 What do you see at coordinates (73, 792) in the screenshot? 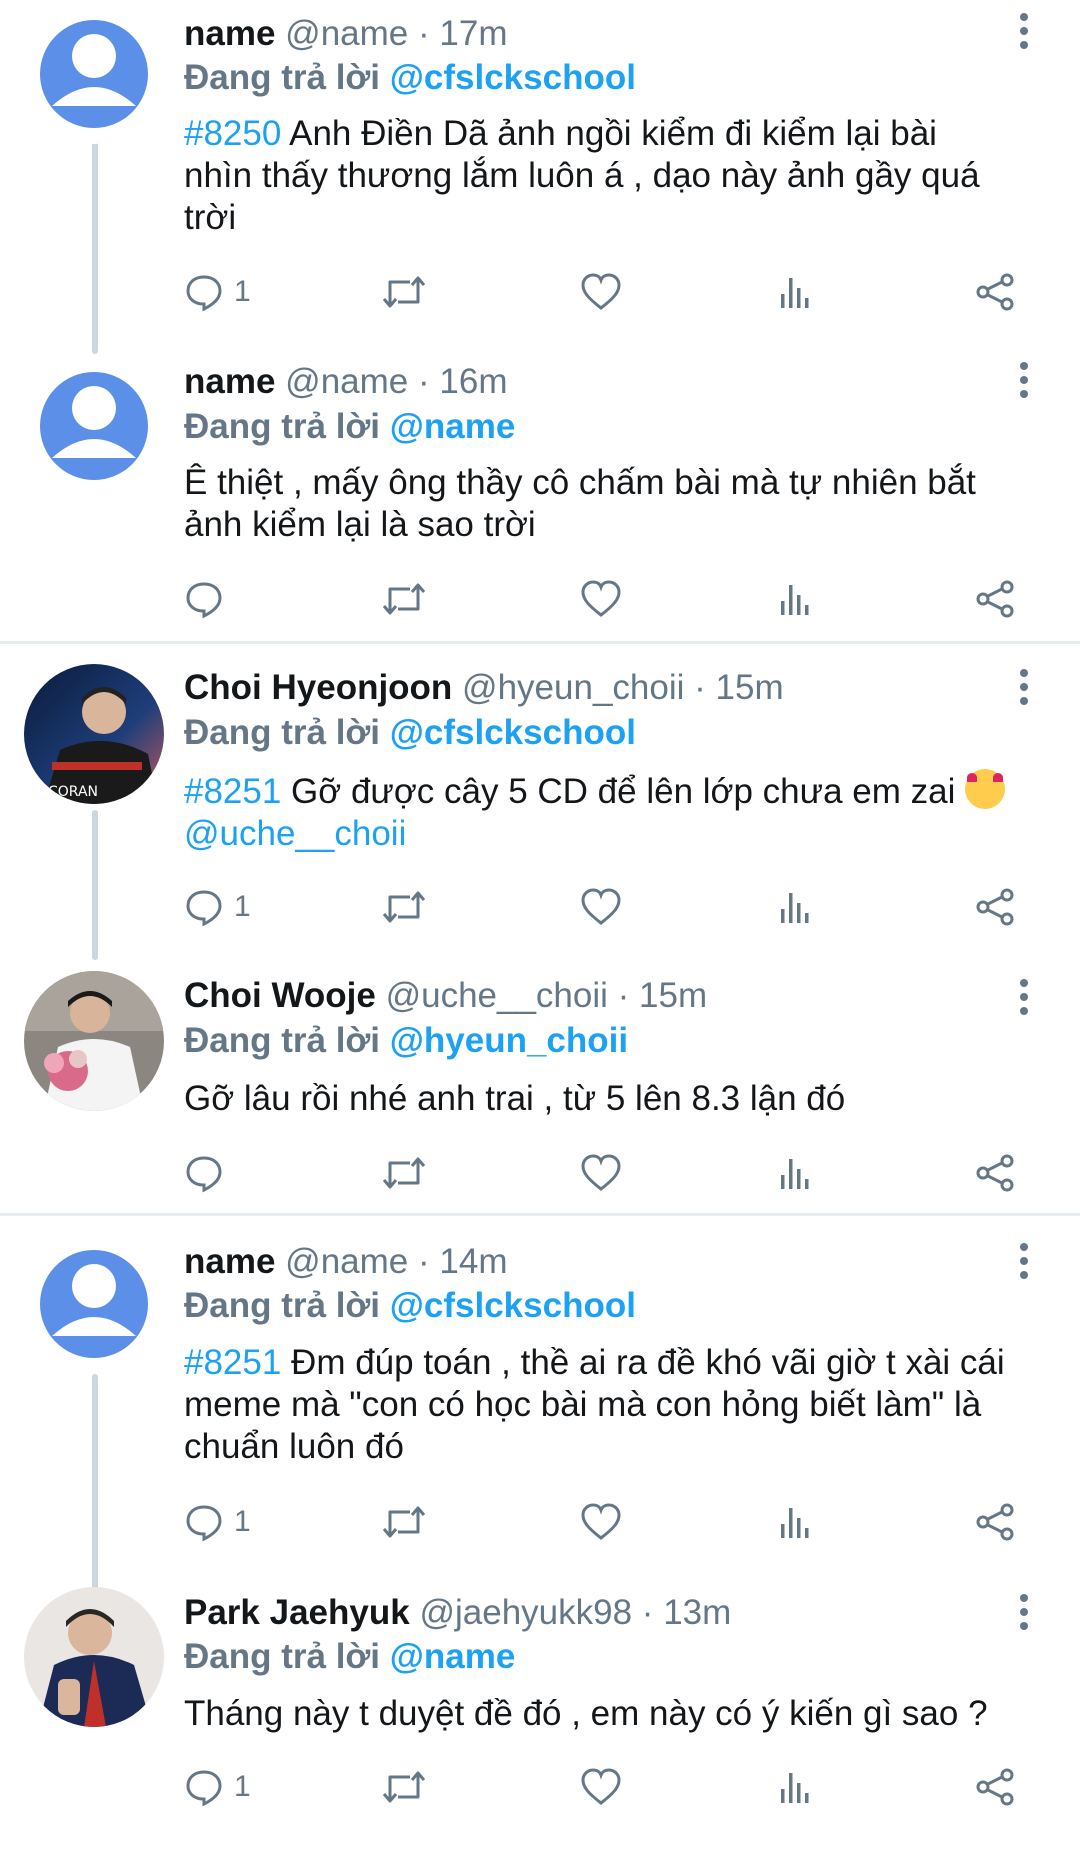
I see `avatar-shirt-text: CORAN` at bounding box center [73, 792].